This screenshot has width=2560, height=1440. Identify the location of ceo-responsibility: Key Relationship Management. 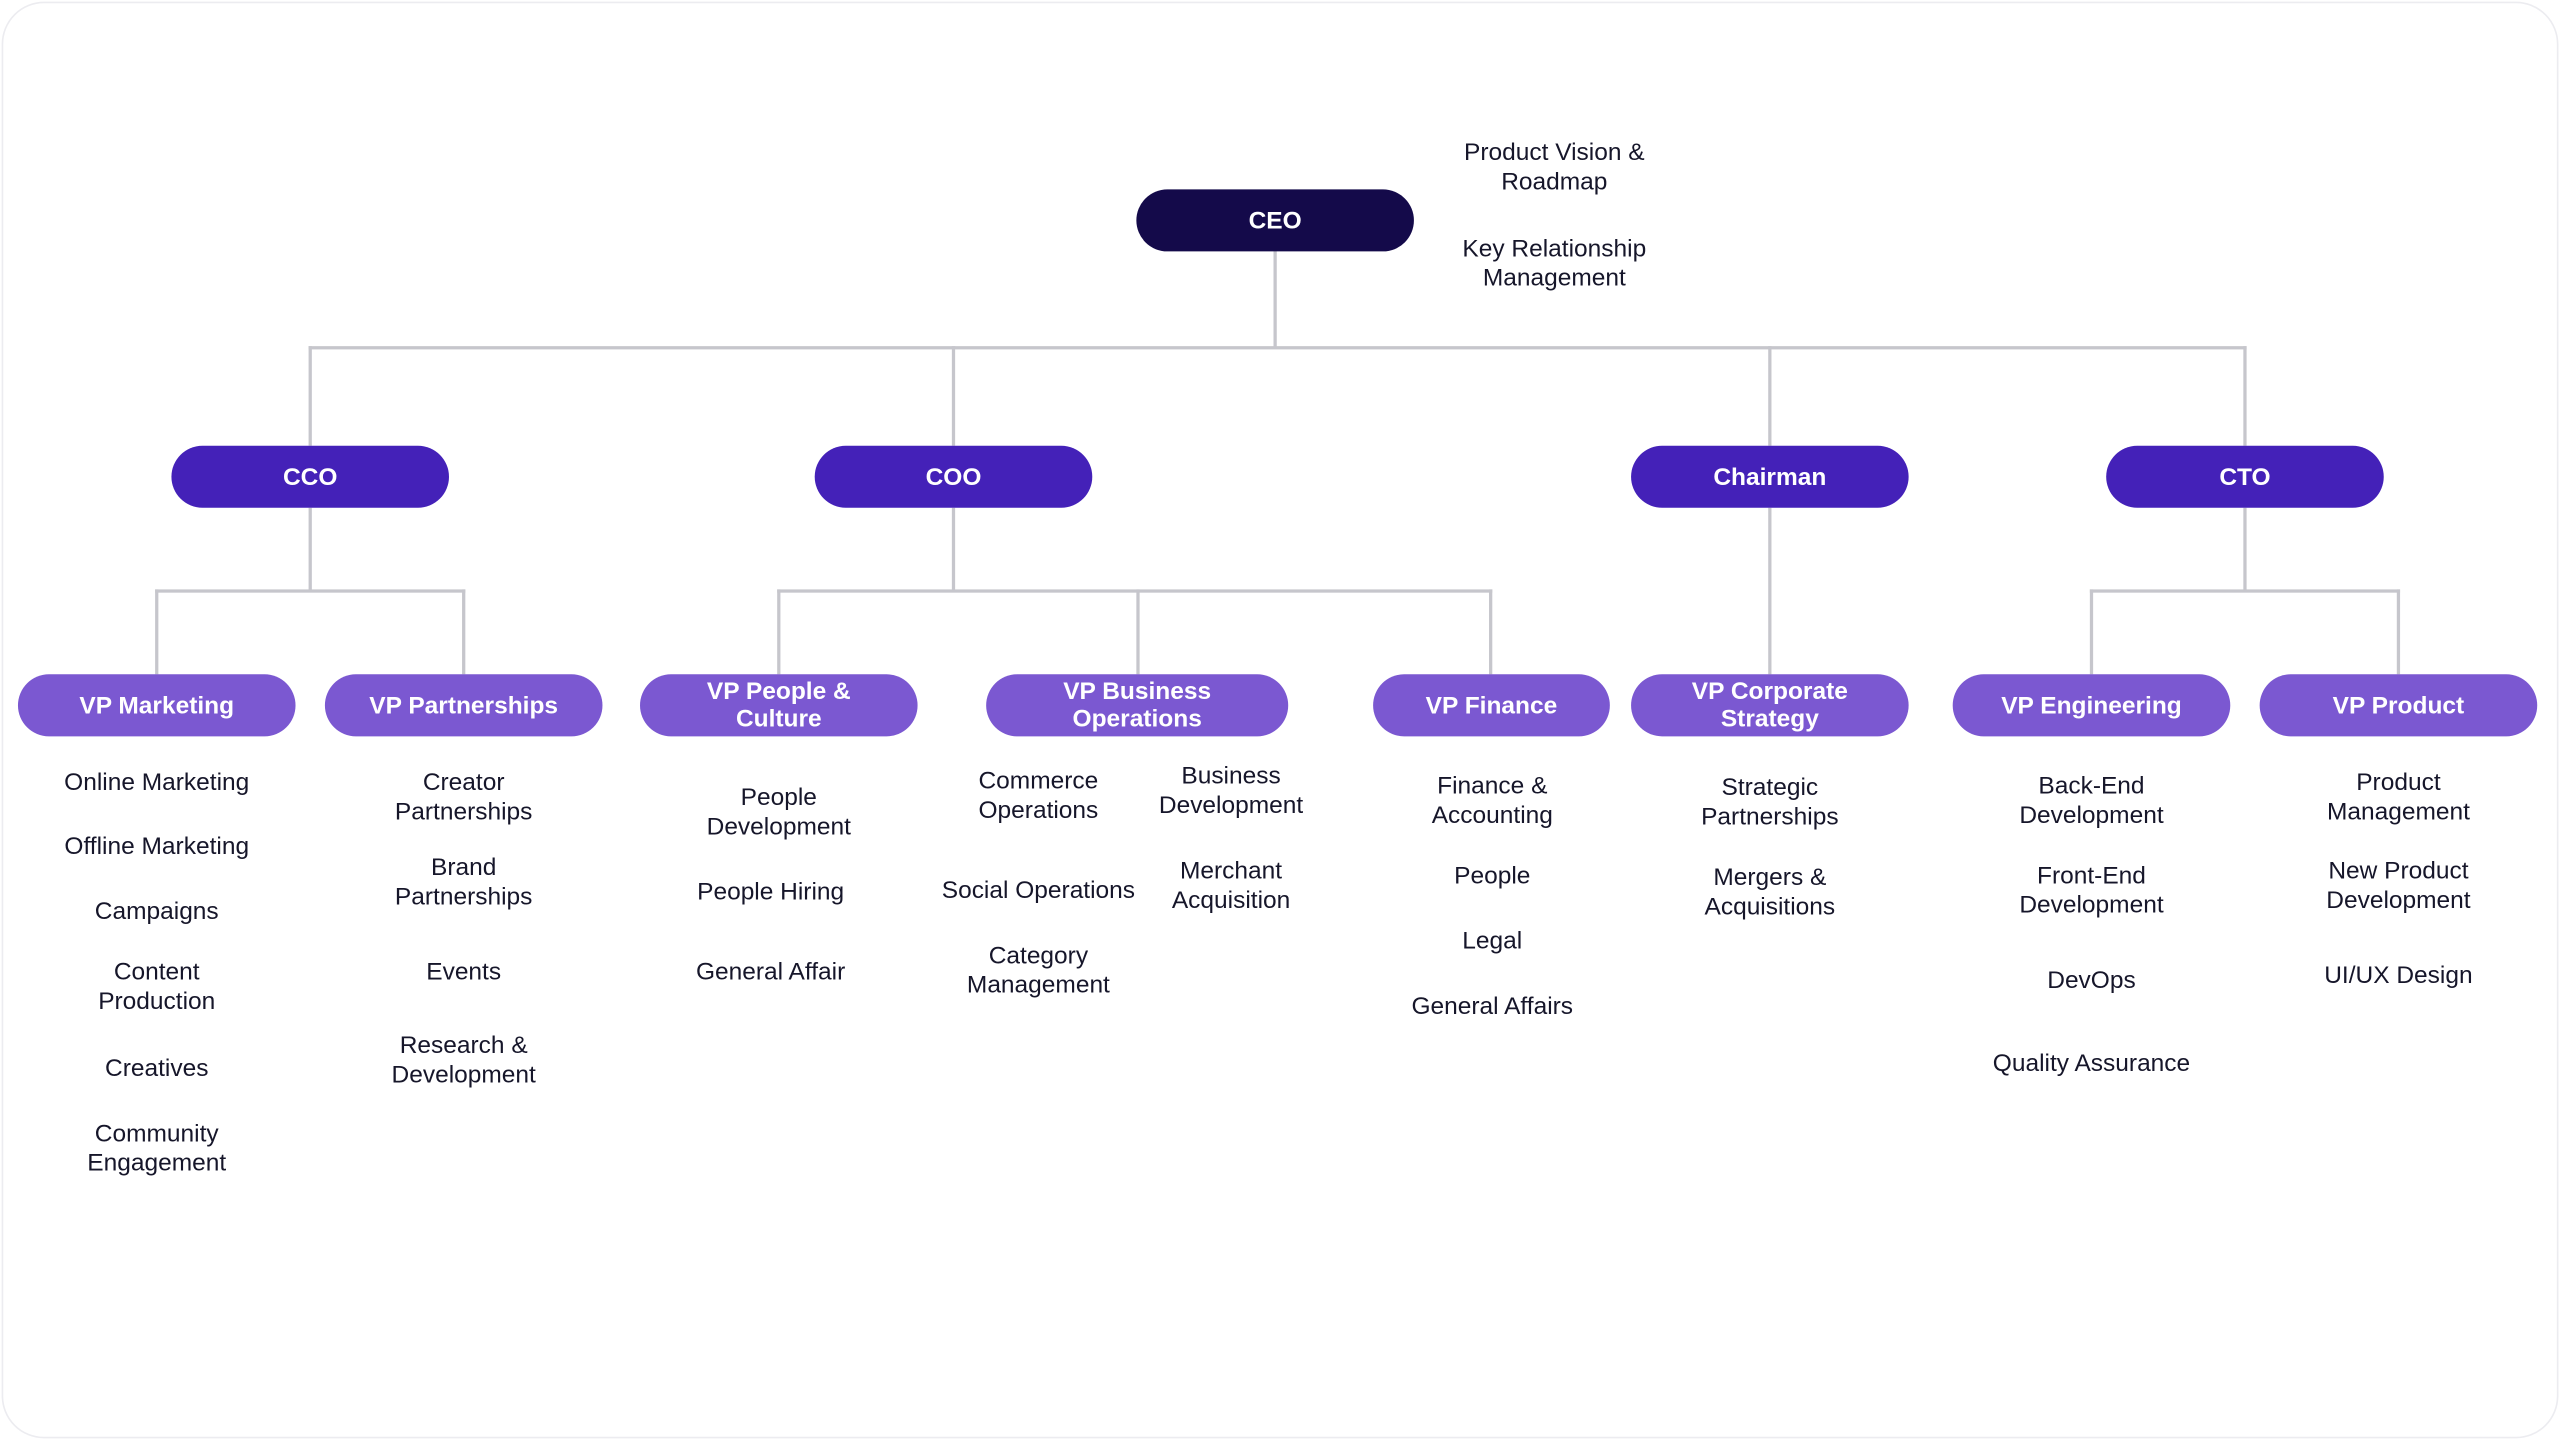
(1554, 264).